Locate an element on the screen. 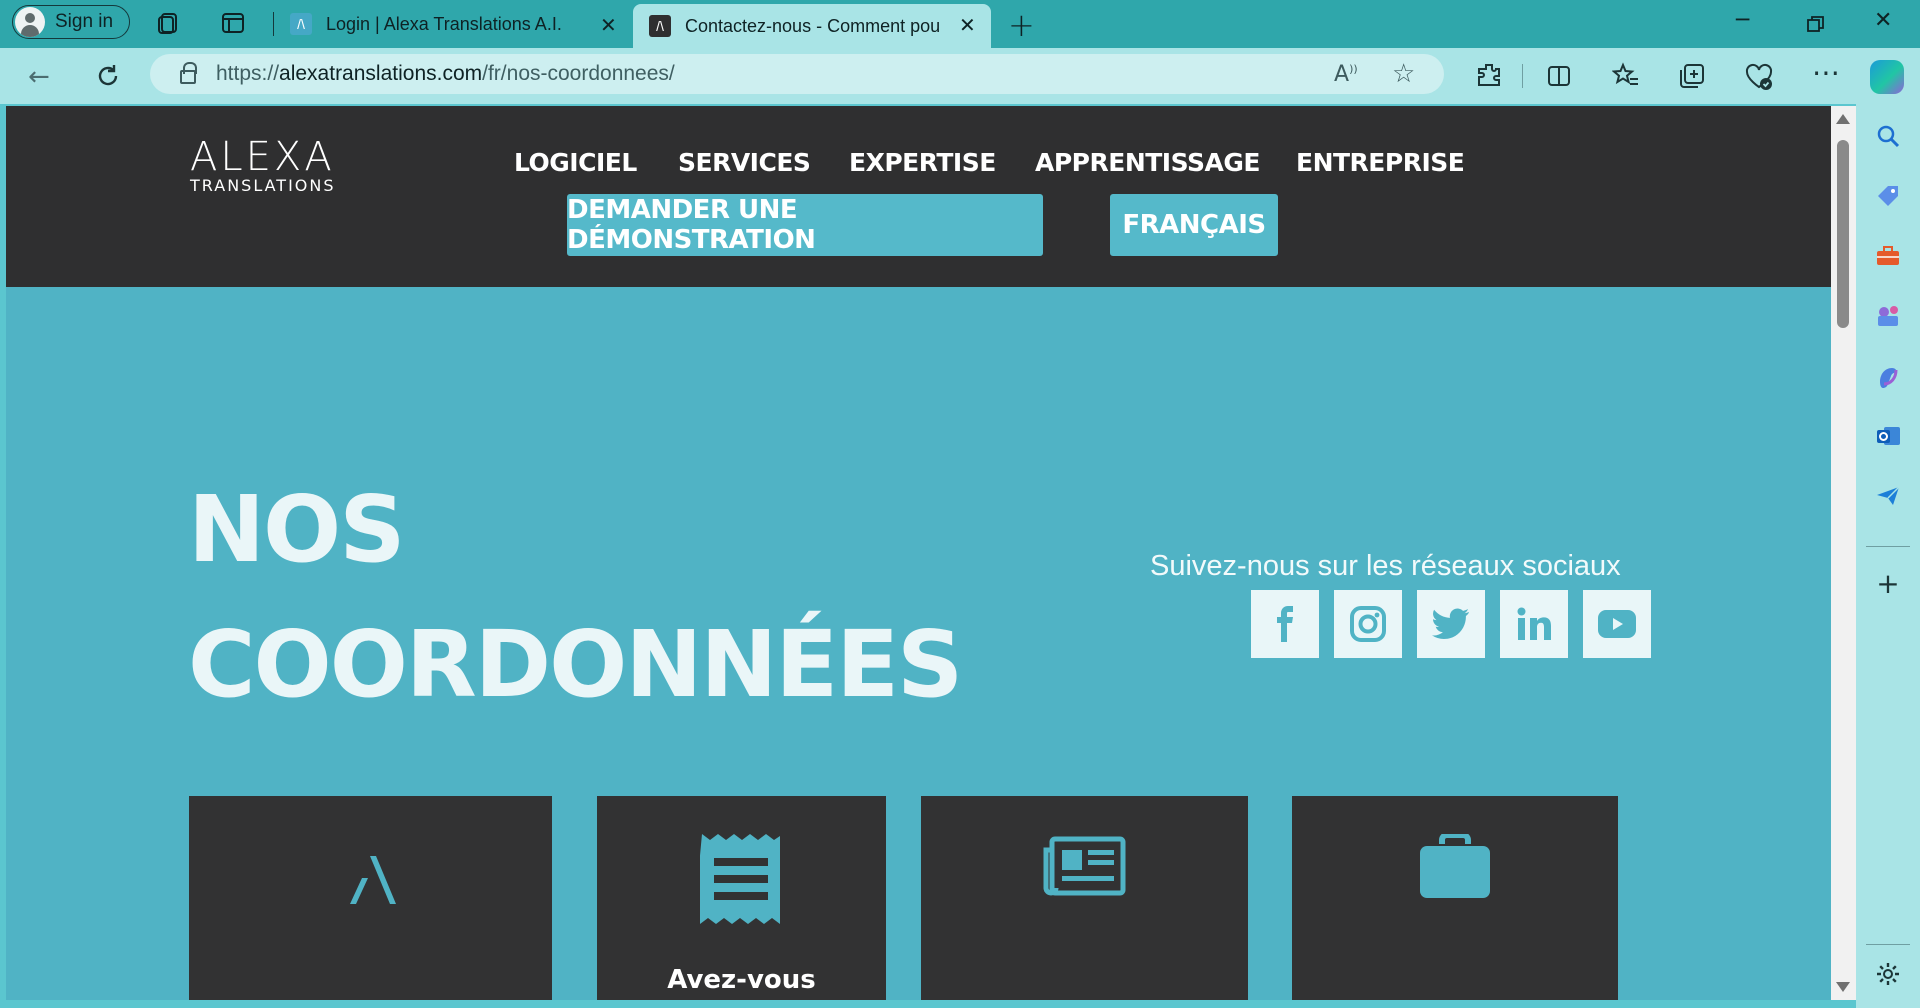 This screenshot has height=1008, width=1920. contact-card: Avez-vous is located at coordinates (741, 898).